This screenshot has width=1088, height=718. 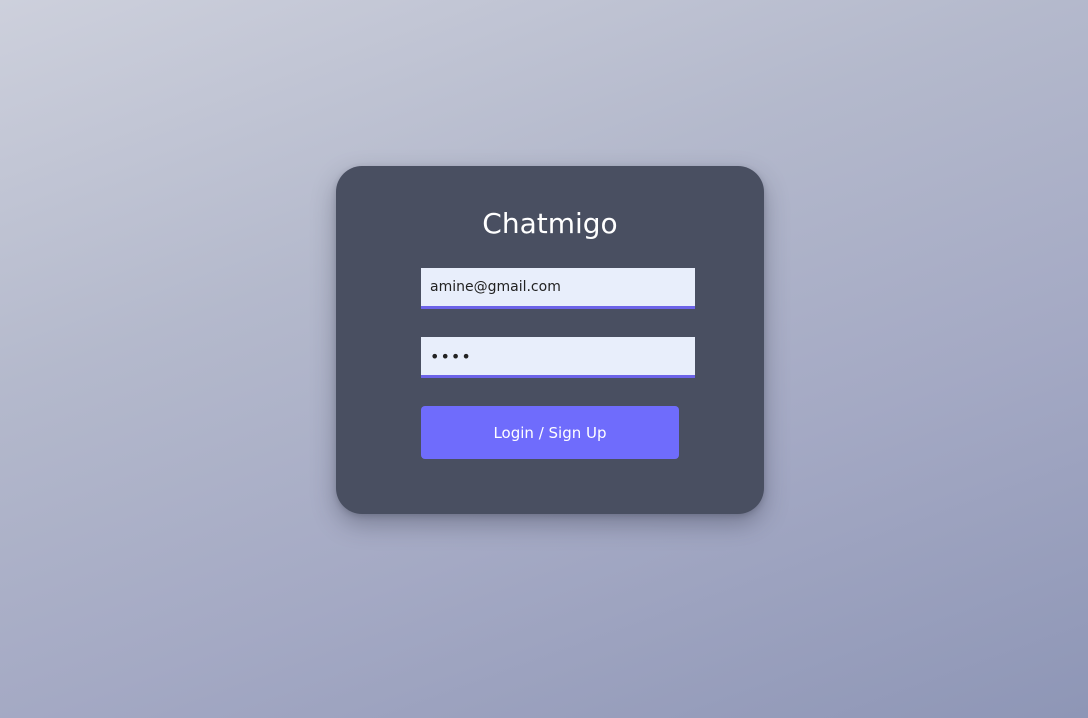 I want to click on email-field, so click(x=558, y=288).